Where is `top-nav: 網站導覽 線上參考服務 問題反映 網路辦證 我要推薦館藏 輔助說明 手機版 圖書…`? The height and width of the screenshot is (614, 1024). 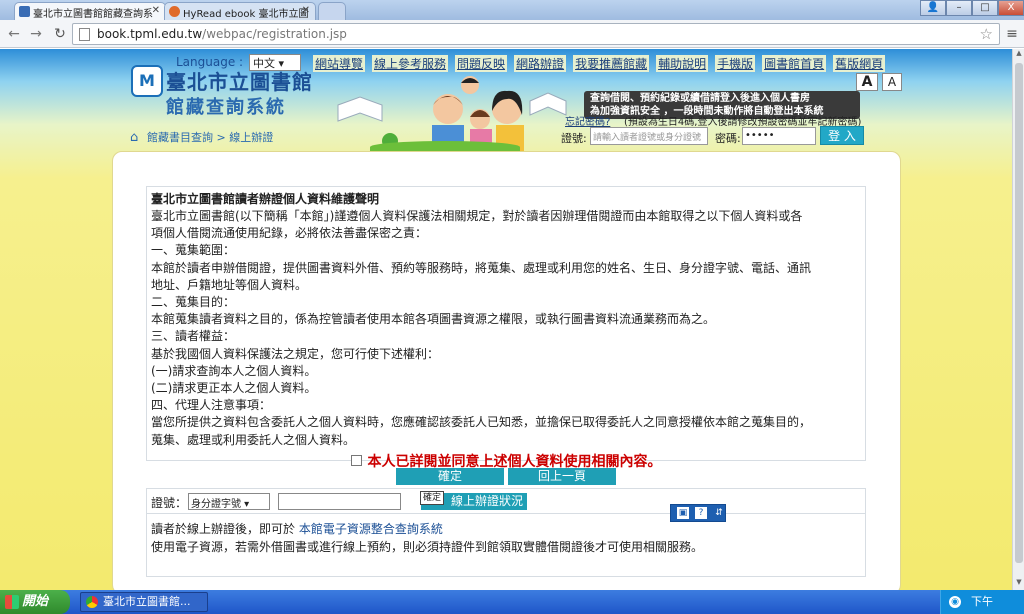
top-nav: 網站導覽 線上參考服務 問題反映 網路辦證 我要推薦館藏 輔助說明 手機版 圖書… is located at coordinates (599, 63).